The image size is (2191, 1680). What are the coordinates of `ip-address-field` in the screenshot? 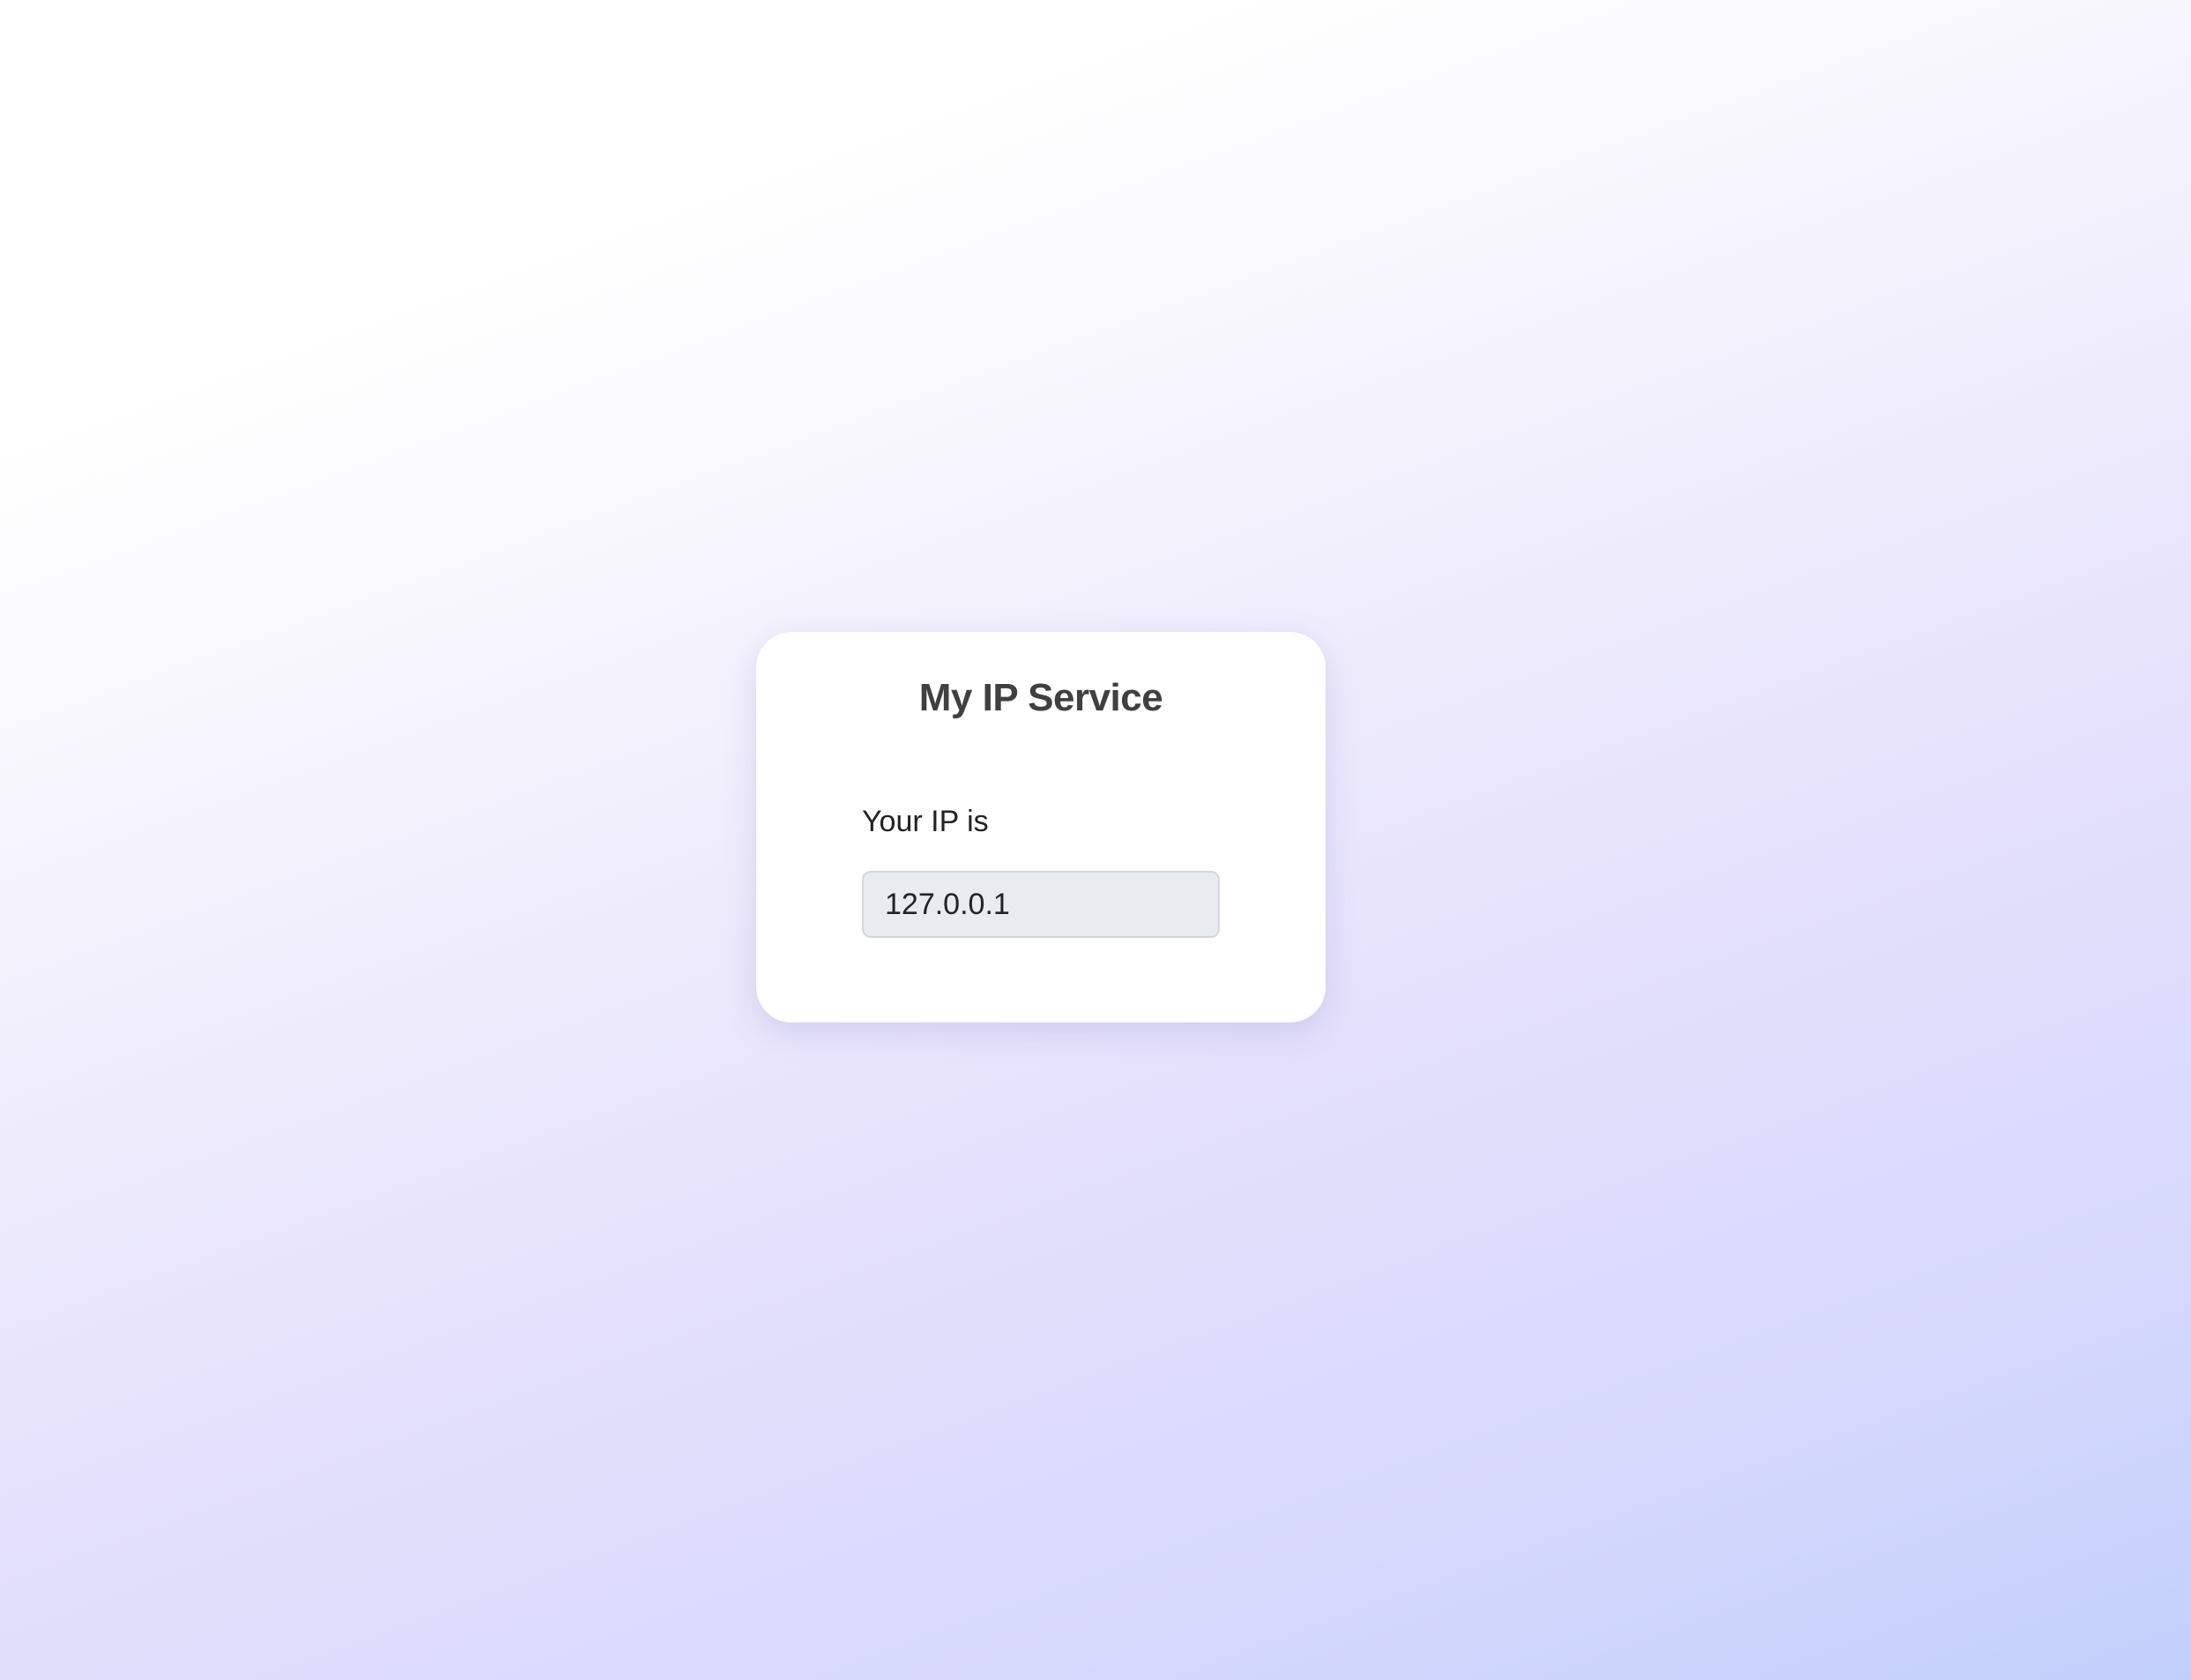 It's located at (1041, 904).